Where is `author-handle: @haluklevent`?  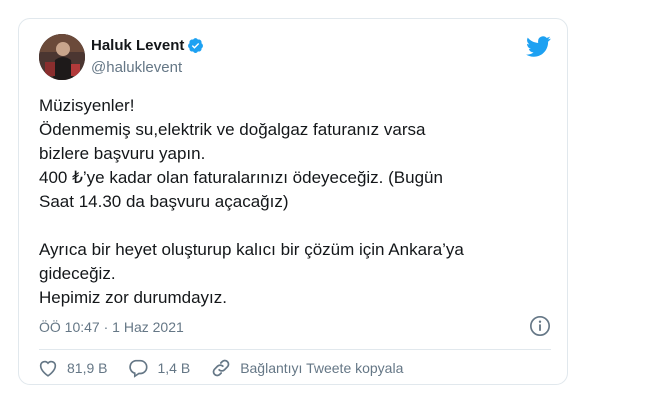
author-handle: @haluklevent is located at coordinates (136, 67).